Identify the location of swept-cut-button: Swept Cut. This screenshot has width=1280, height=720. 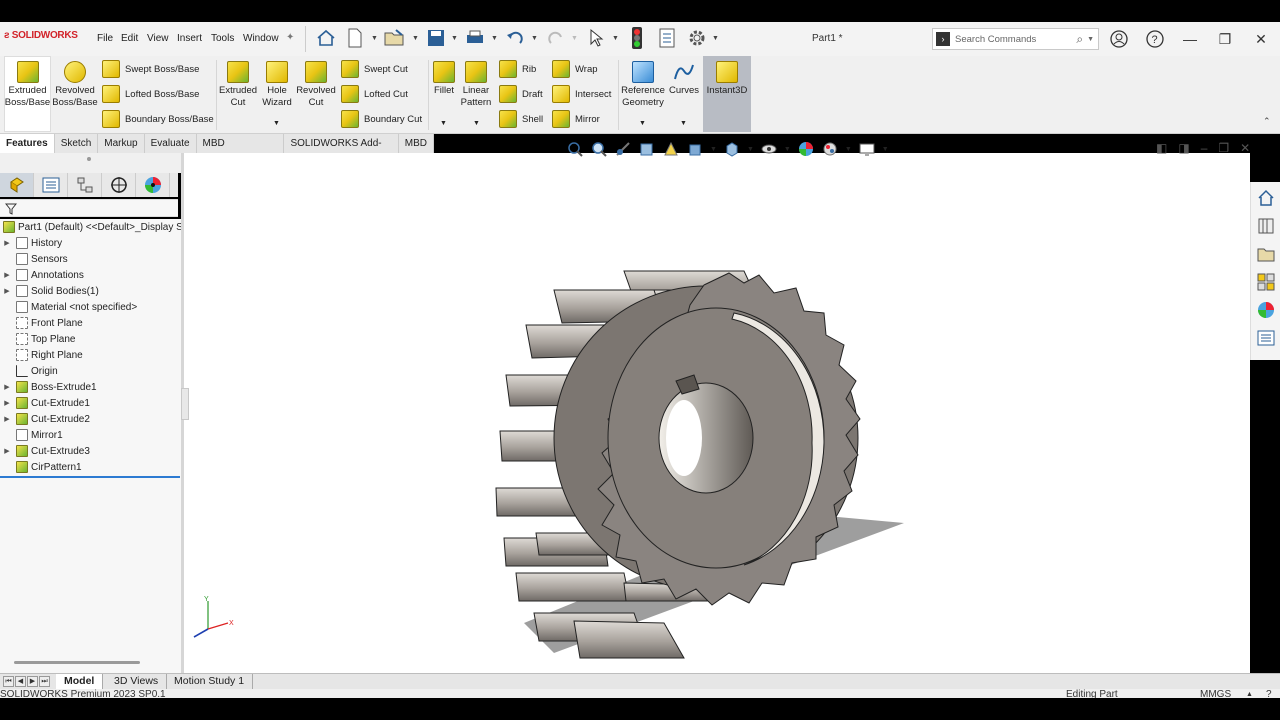
(374, 69).